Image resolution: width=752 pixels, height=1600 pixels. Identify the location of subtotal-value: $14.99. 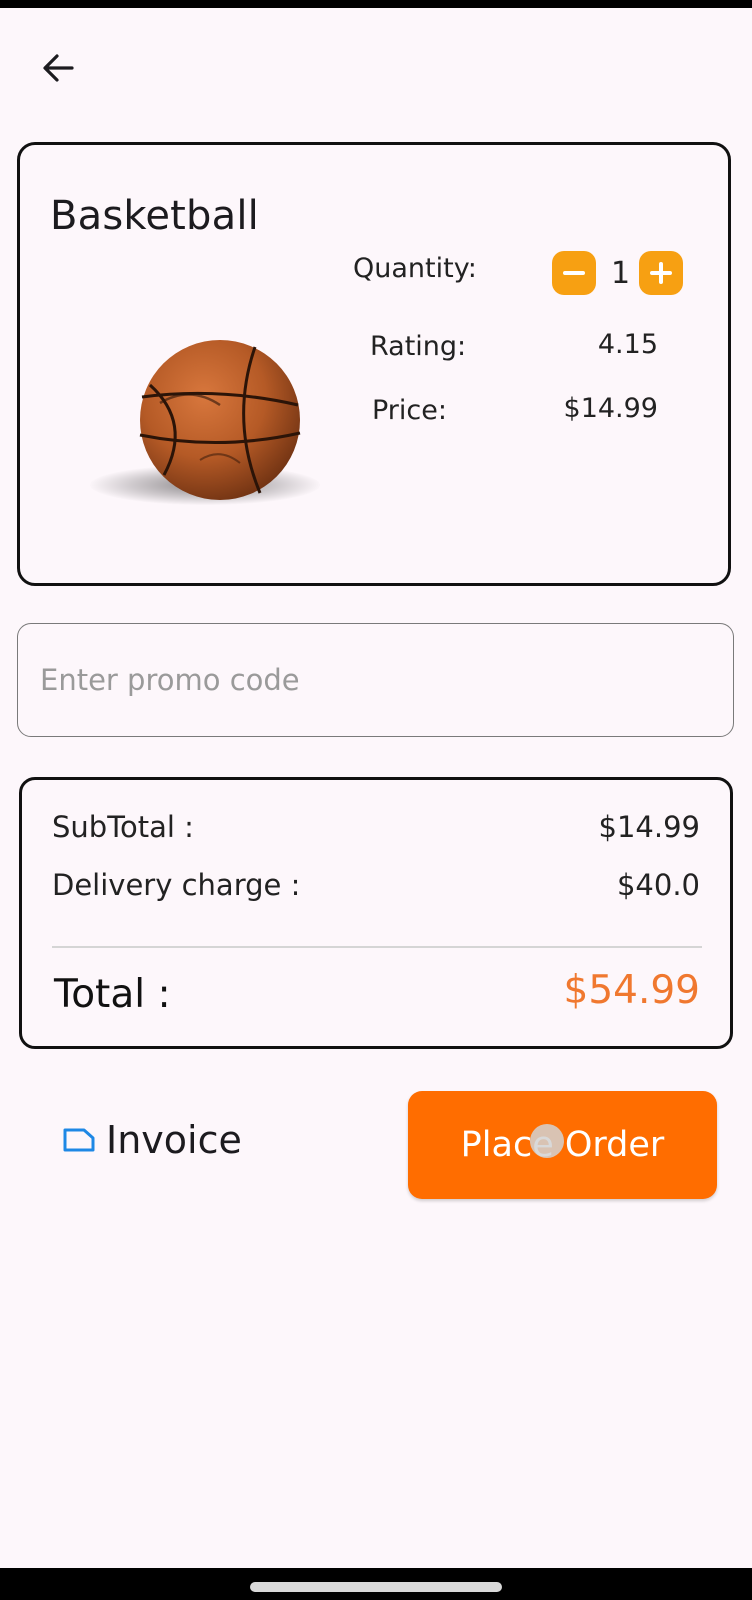
(649, 827).